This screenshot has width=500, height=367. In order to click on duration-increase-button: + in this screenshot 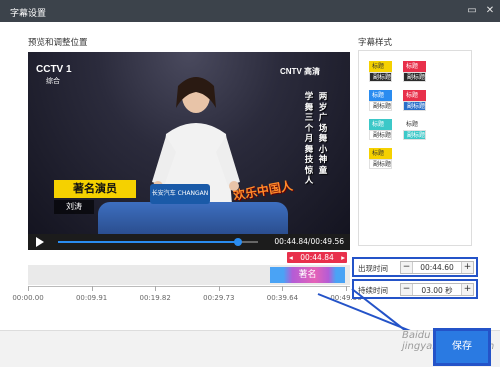, I will do `click(467, 289)`.